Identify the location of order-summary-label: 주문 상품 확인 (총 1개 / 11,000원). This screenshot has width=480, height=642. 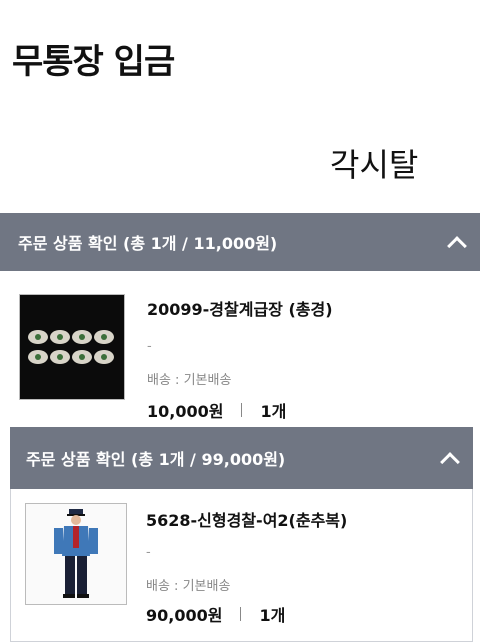
(148, 243).